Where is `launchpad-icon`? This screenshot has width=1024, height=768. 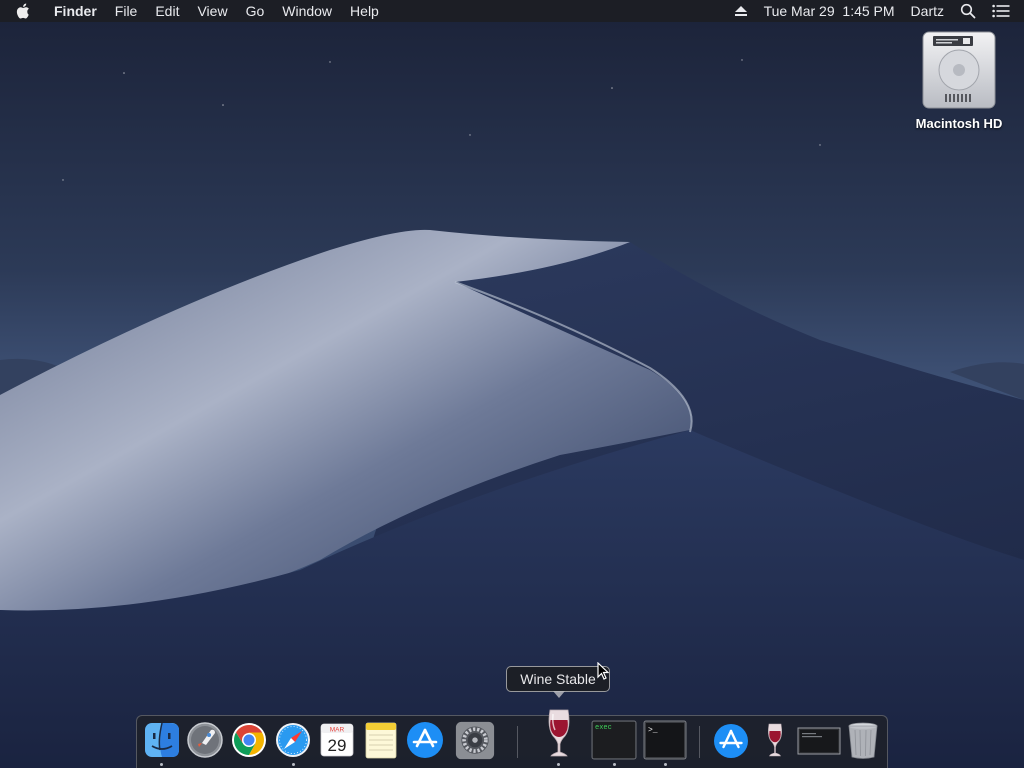 launchpad-icon is located at coordinates (205, 740).